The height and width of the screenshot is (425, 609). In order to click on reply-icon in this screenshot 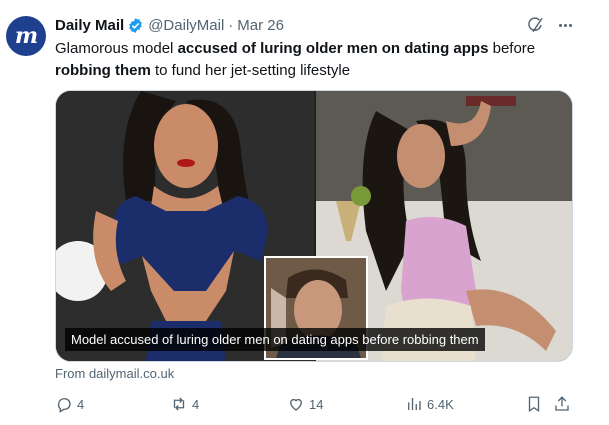, I will do `click(64, 405)`.